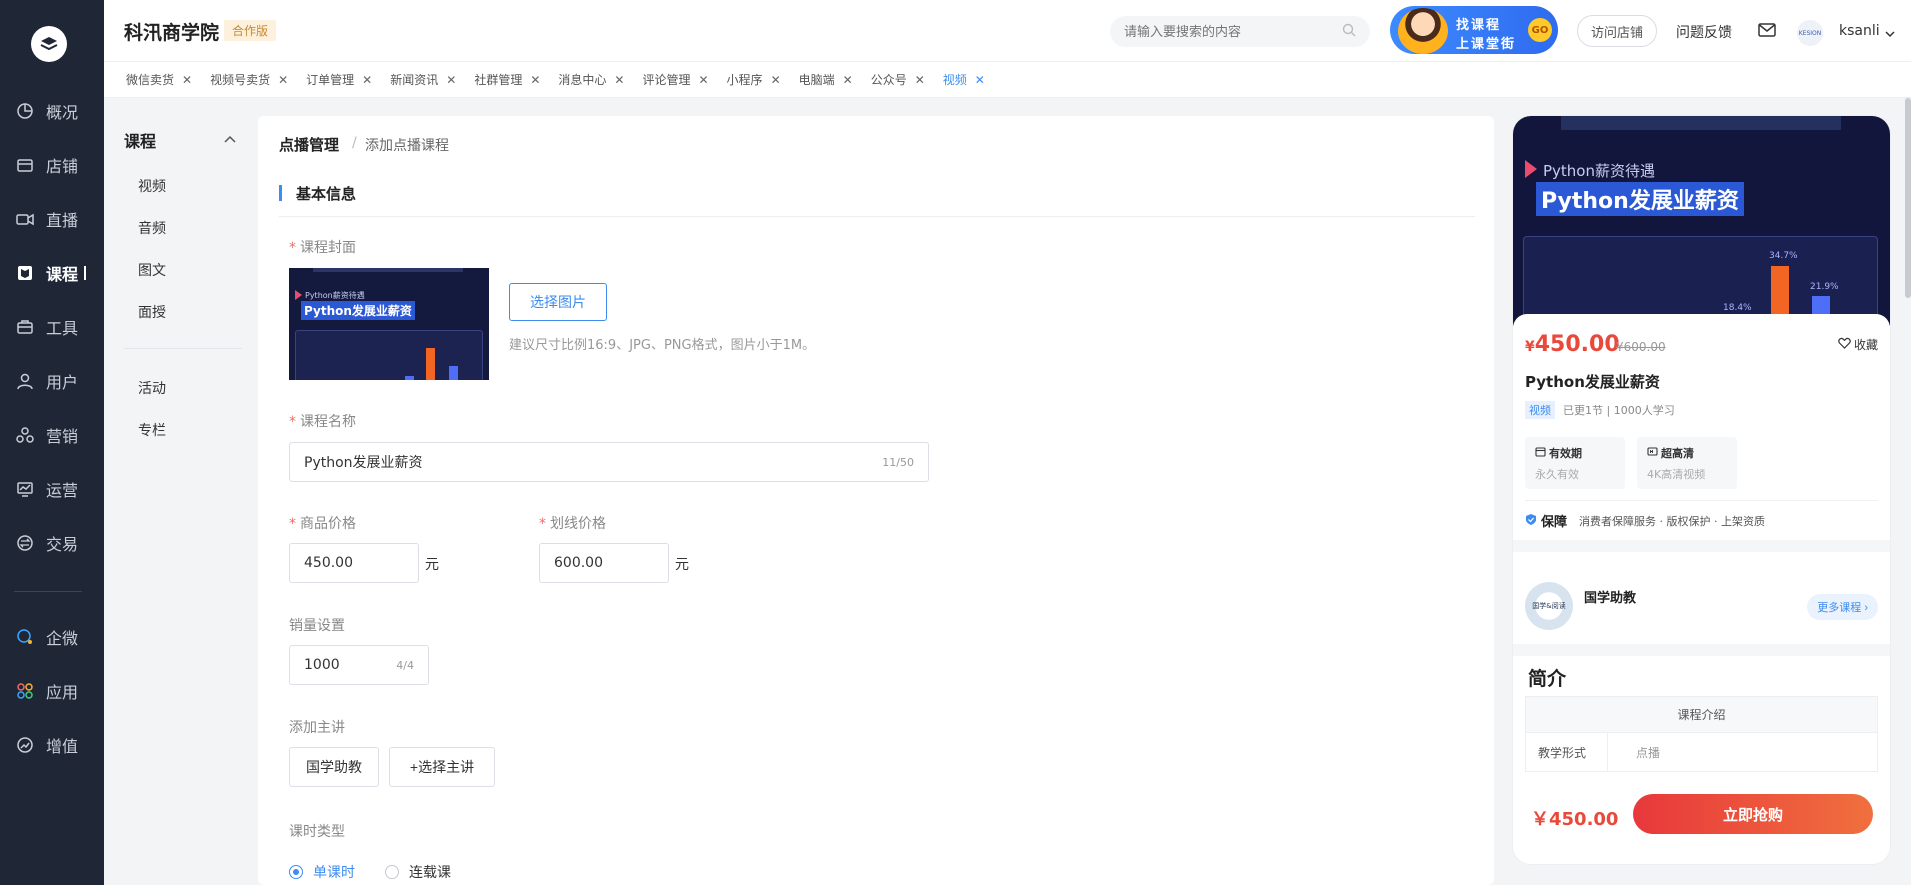 This screenshot has height=885, width=1911. Describe the element at coordinates (152, 388) in the screenshot. I see `submenu-item-activity: 活动` at that location.